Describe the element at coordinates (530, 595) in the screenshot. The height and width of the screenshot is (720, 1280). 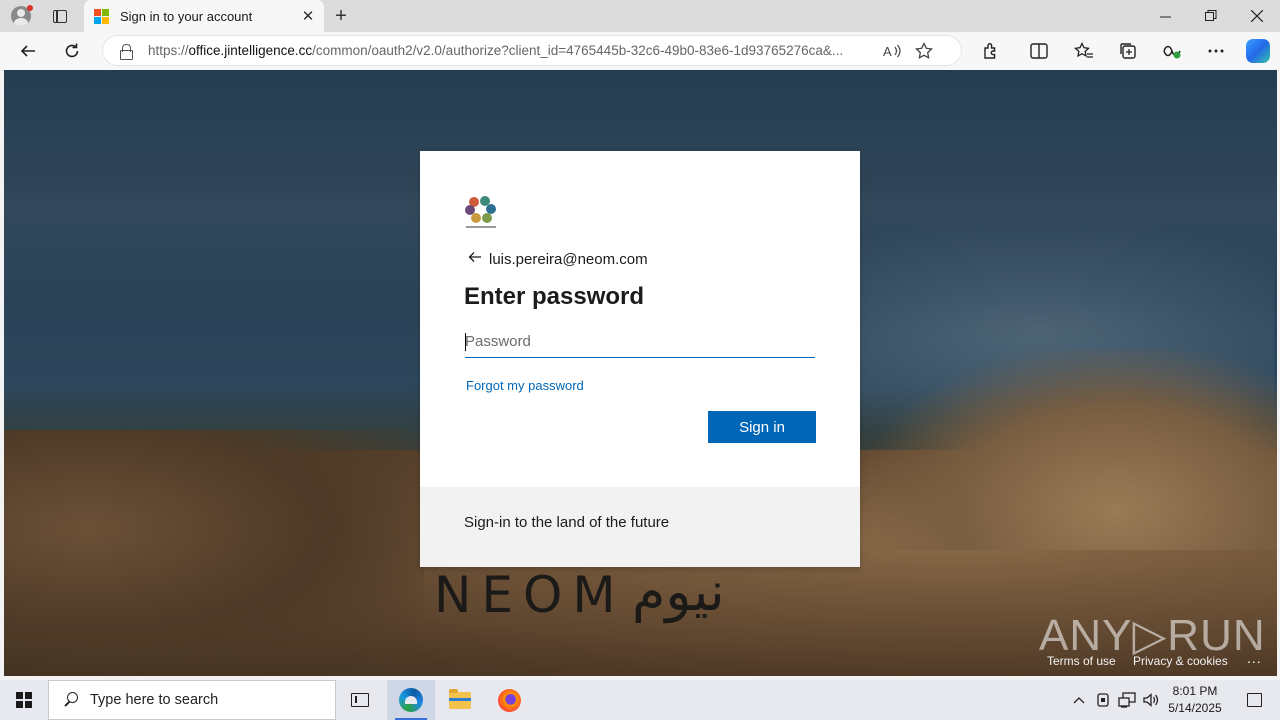
I see `neom-watermark-latin: NEOM` at that location.